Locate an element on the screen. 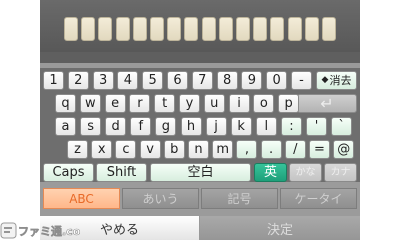  key-row3-9: : is located at coordinates (291, 126).